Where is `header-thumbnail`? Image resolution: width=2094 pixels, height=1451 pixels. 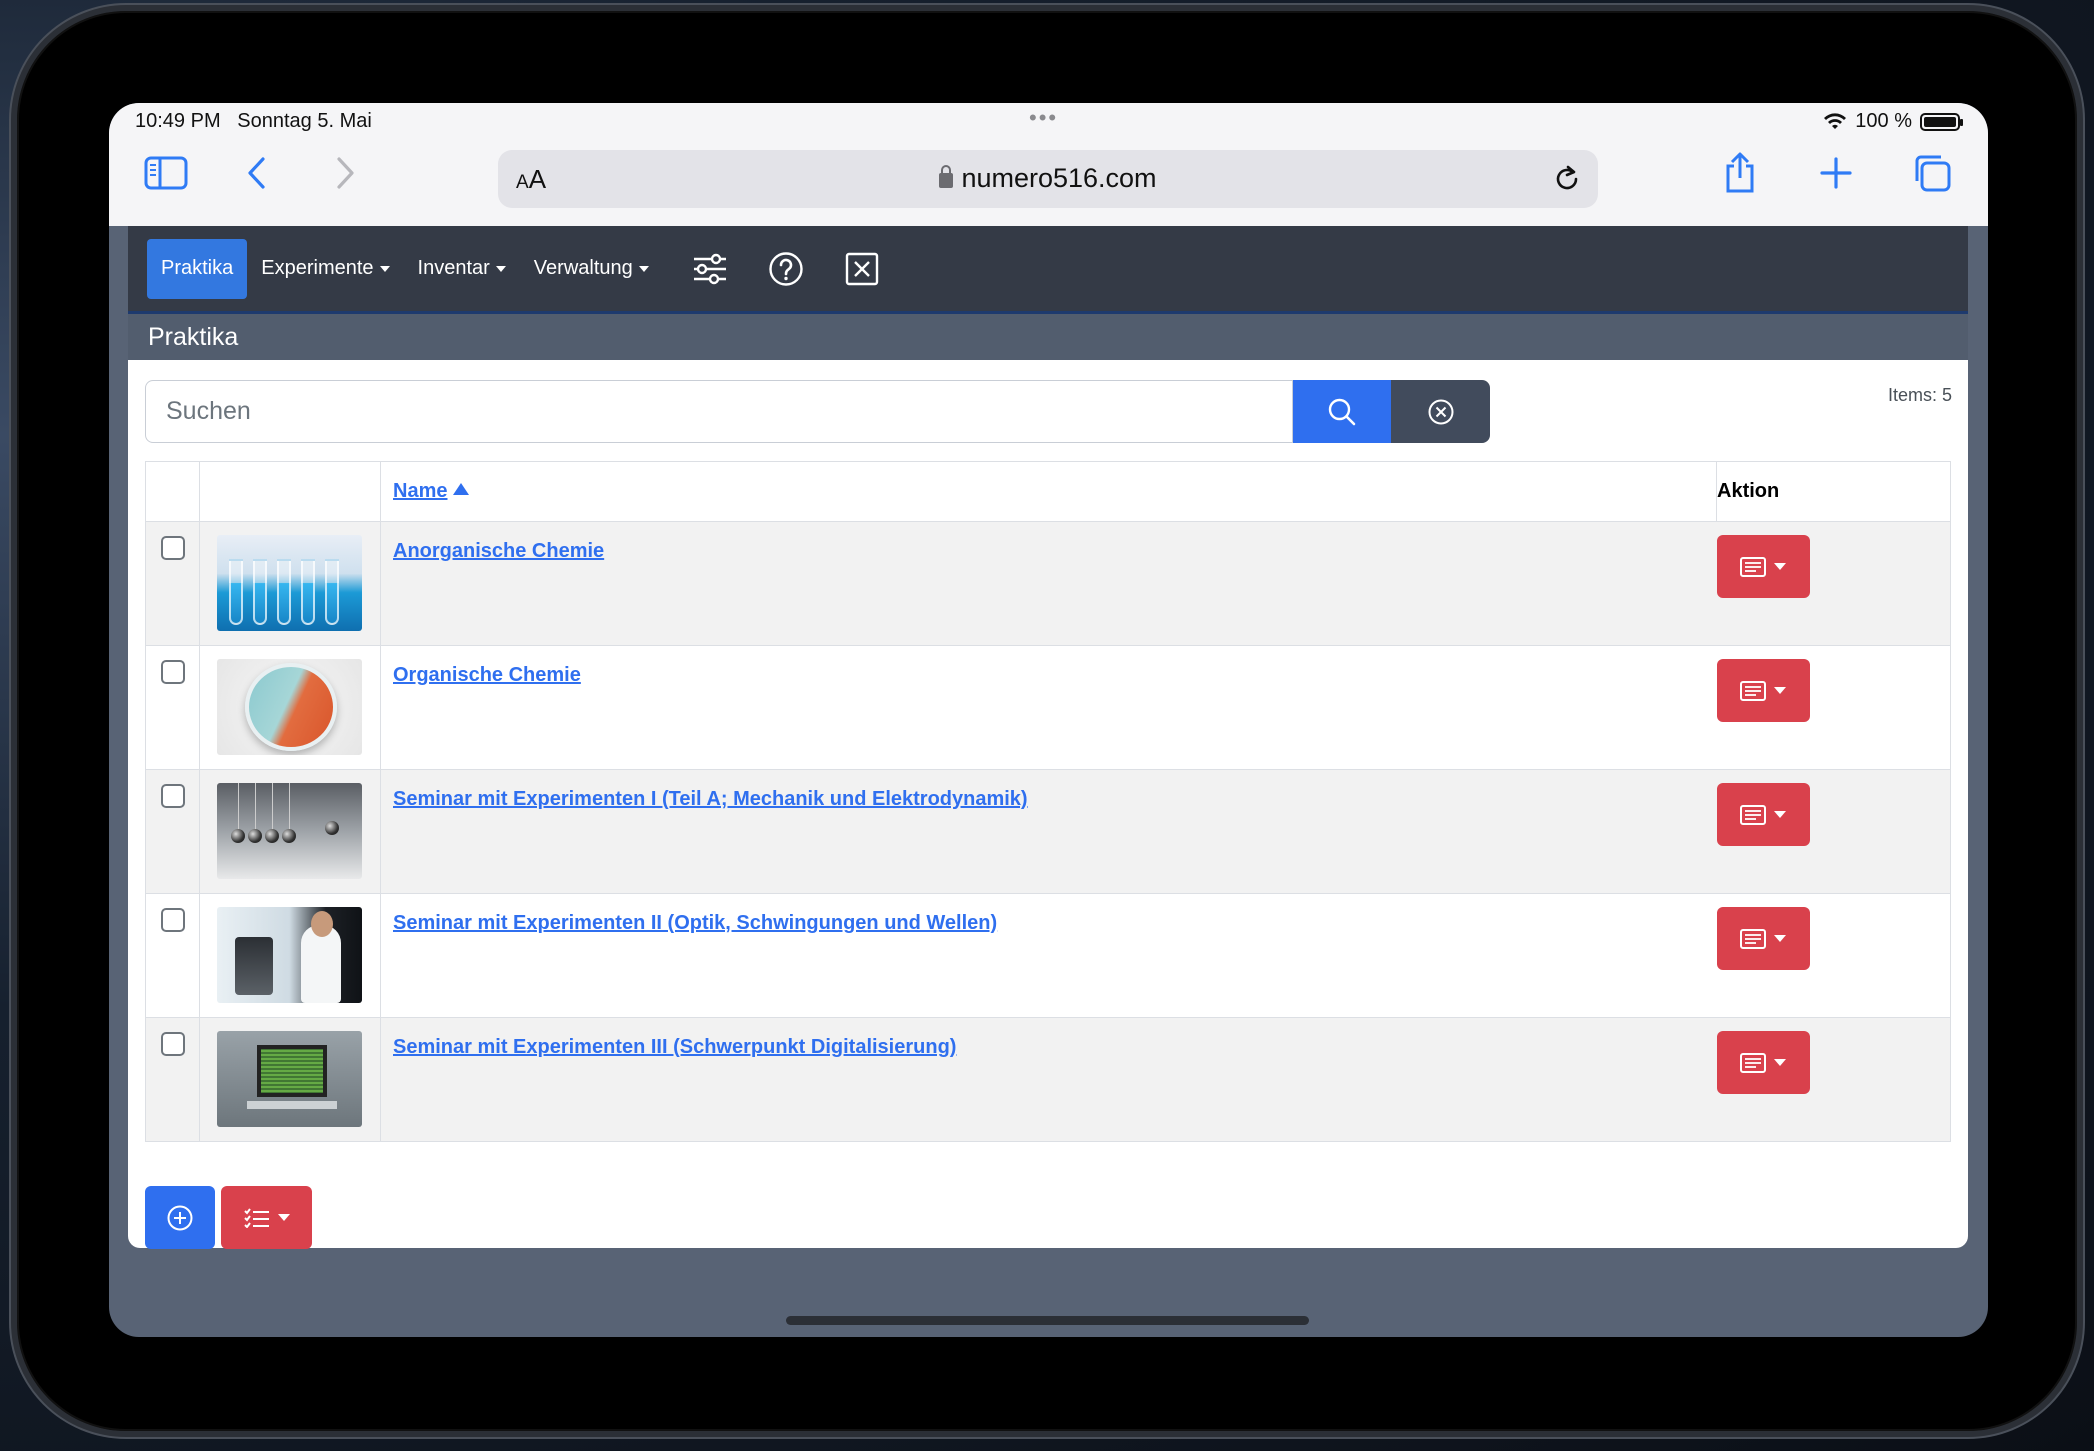
header-thumbnail is located at coordinates (290, 491).